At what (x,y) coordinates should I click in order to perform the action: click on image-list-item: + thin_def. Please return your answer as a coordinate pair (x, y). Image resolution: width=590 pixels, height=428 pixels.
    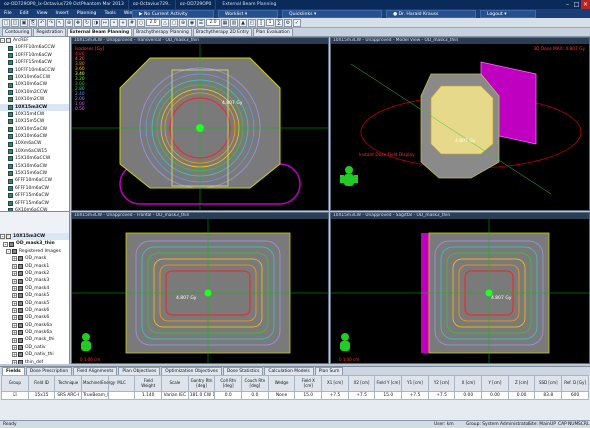
    Looking at the image, I should click on (34, 361).